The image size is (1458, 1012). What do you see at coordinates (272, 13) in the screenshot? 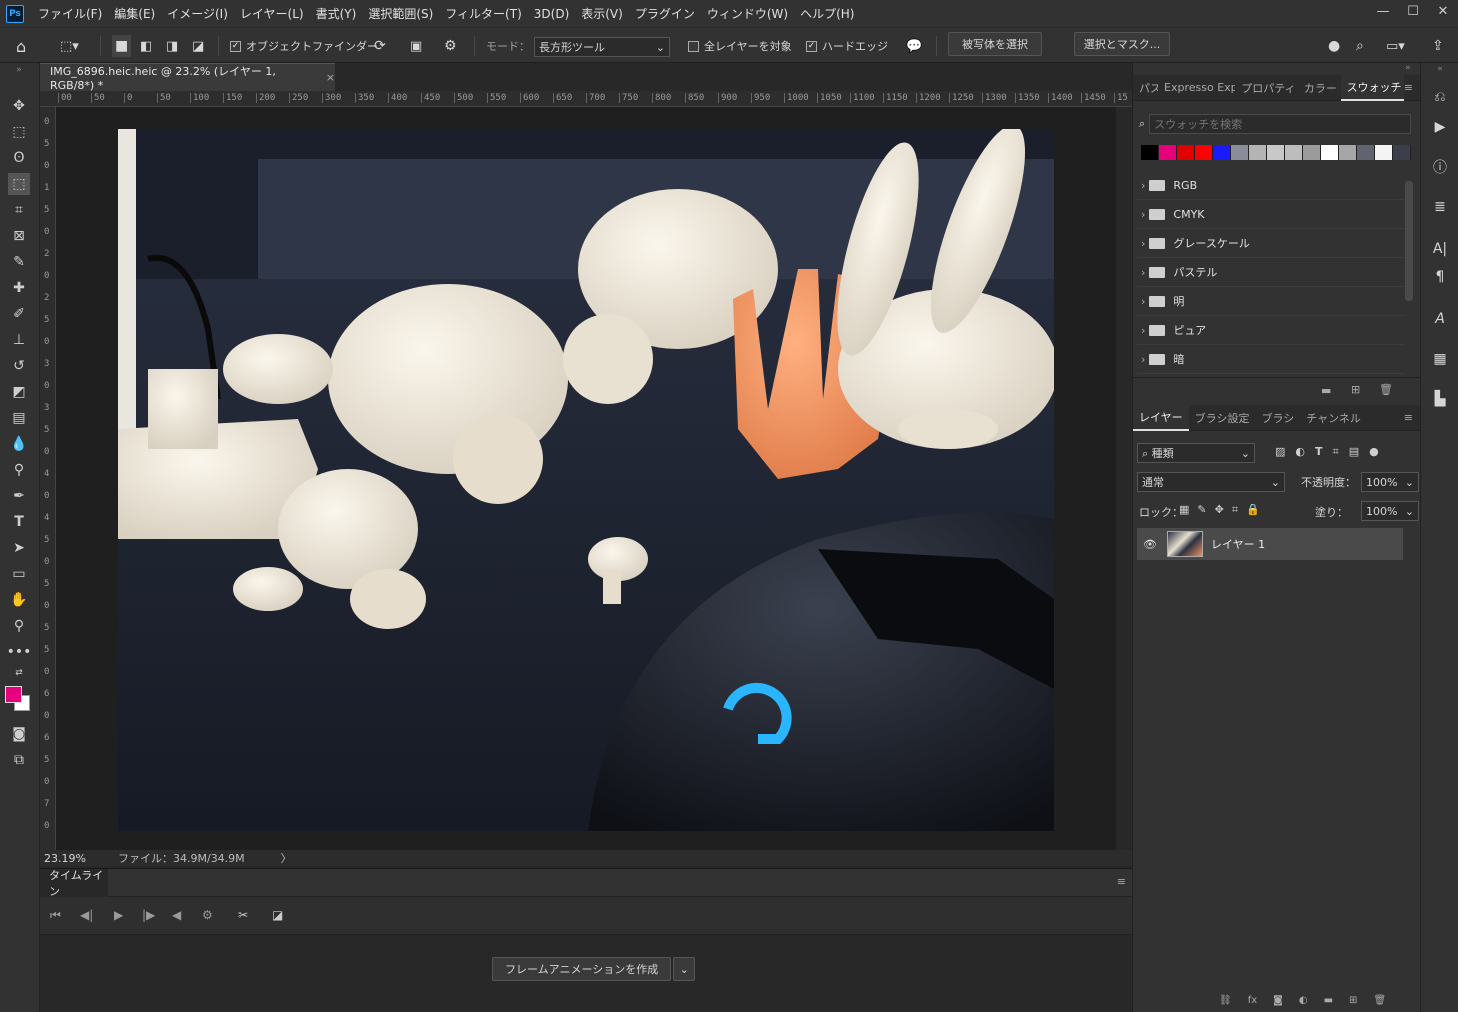
I see `menu-layer: レイヤー(L)` at bounding box center [272, 13].